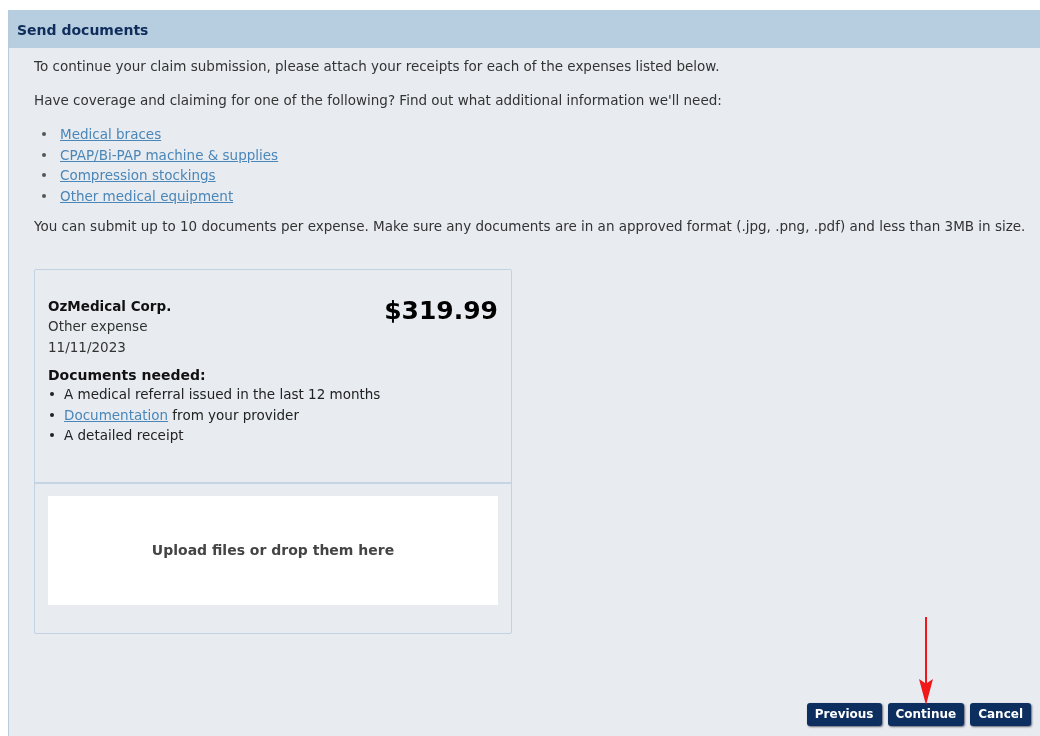 The height and width of the screenshot is (736, 1040). I want to click on provider-name: OzMedical Corp., so click(110, 306).